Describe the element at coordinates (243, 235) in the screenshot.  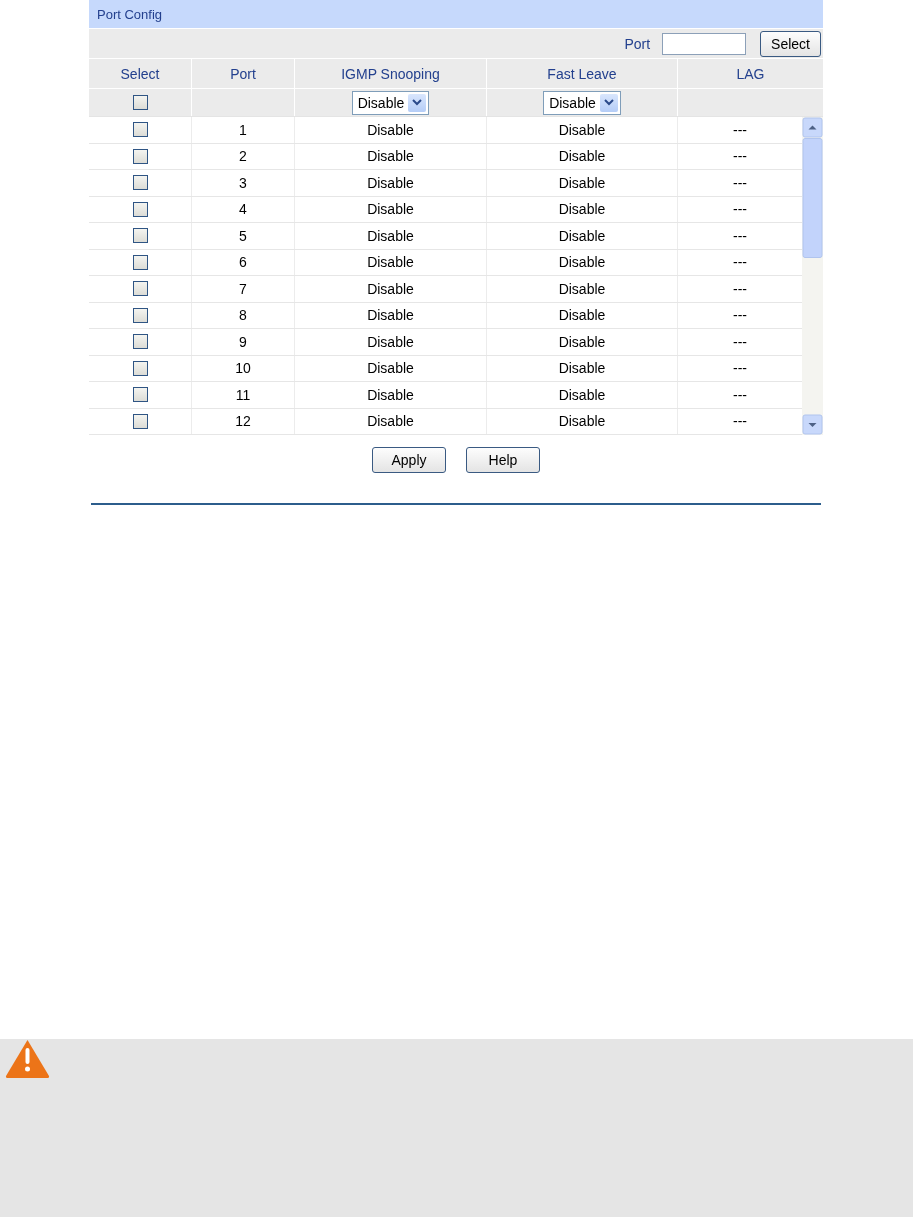
I see `table-cell: 5` at that location.